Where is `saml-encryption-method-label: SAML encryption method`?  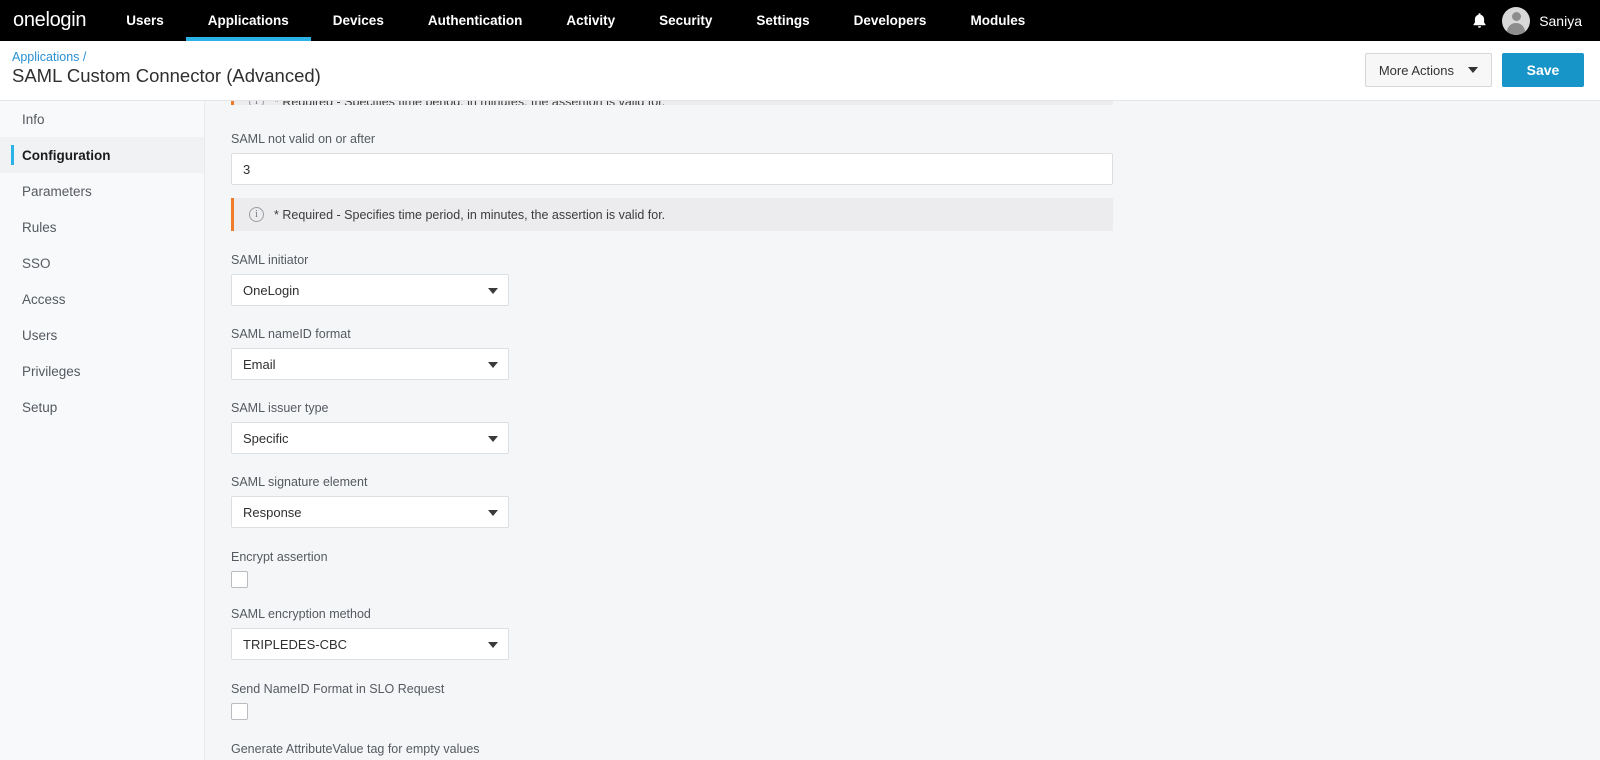 saml-encryption-method-label: SAML encryption method is located at coordinates (301, 614).